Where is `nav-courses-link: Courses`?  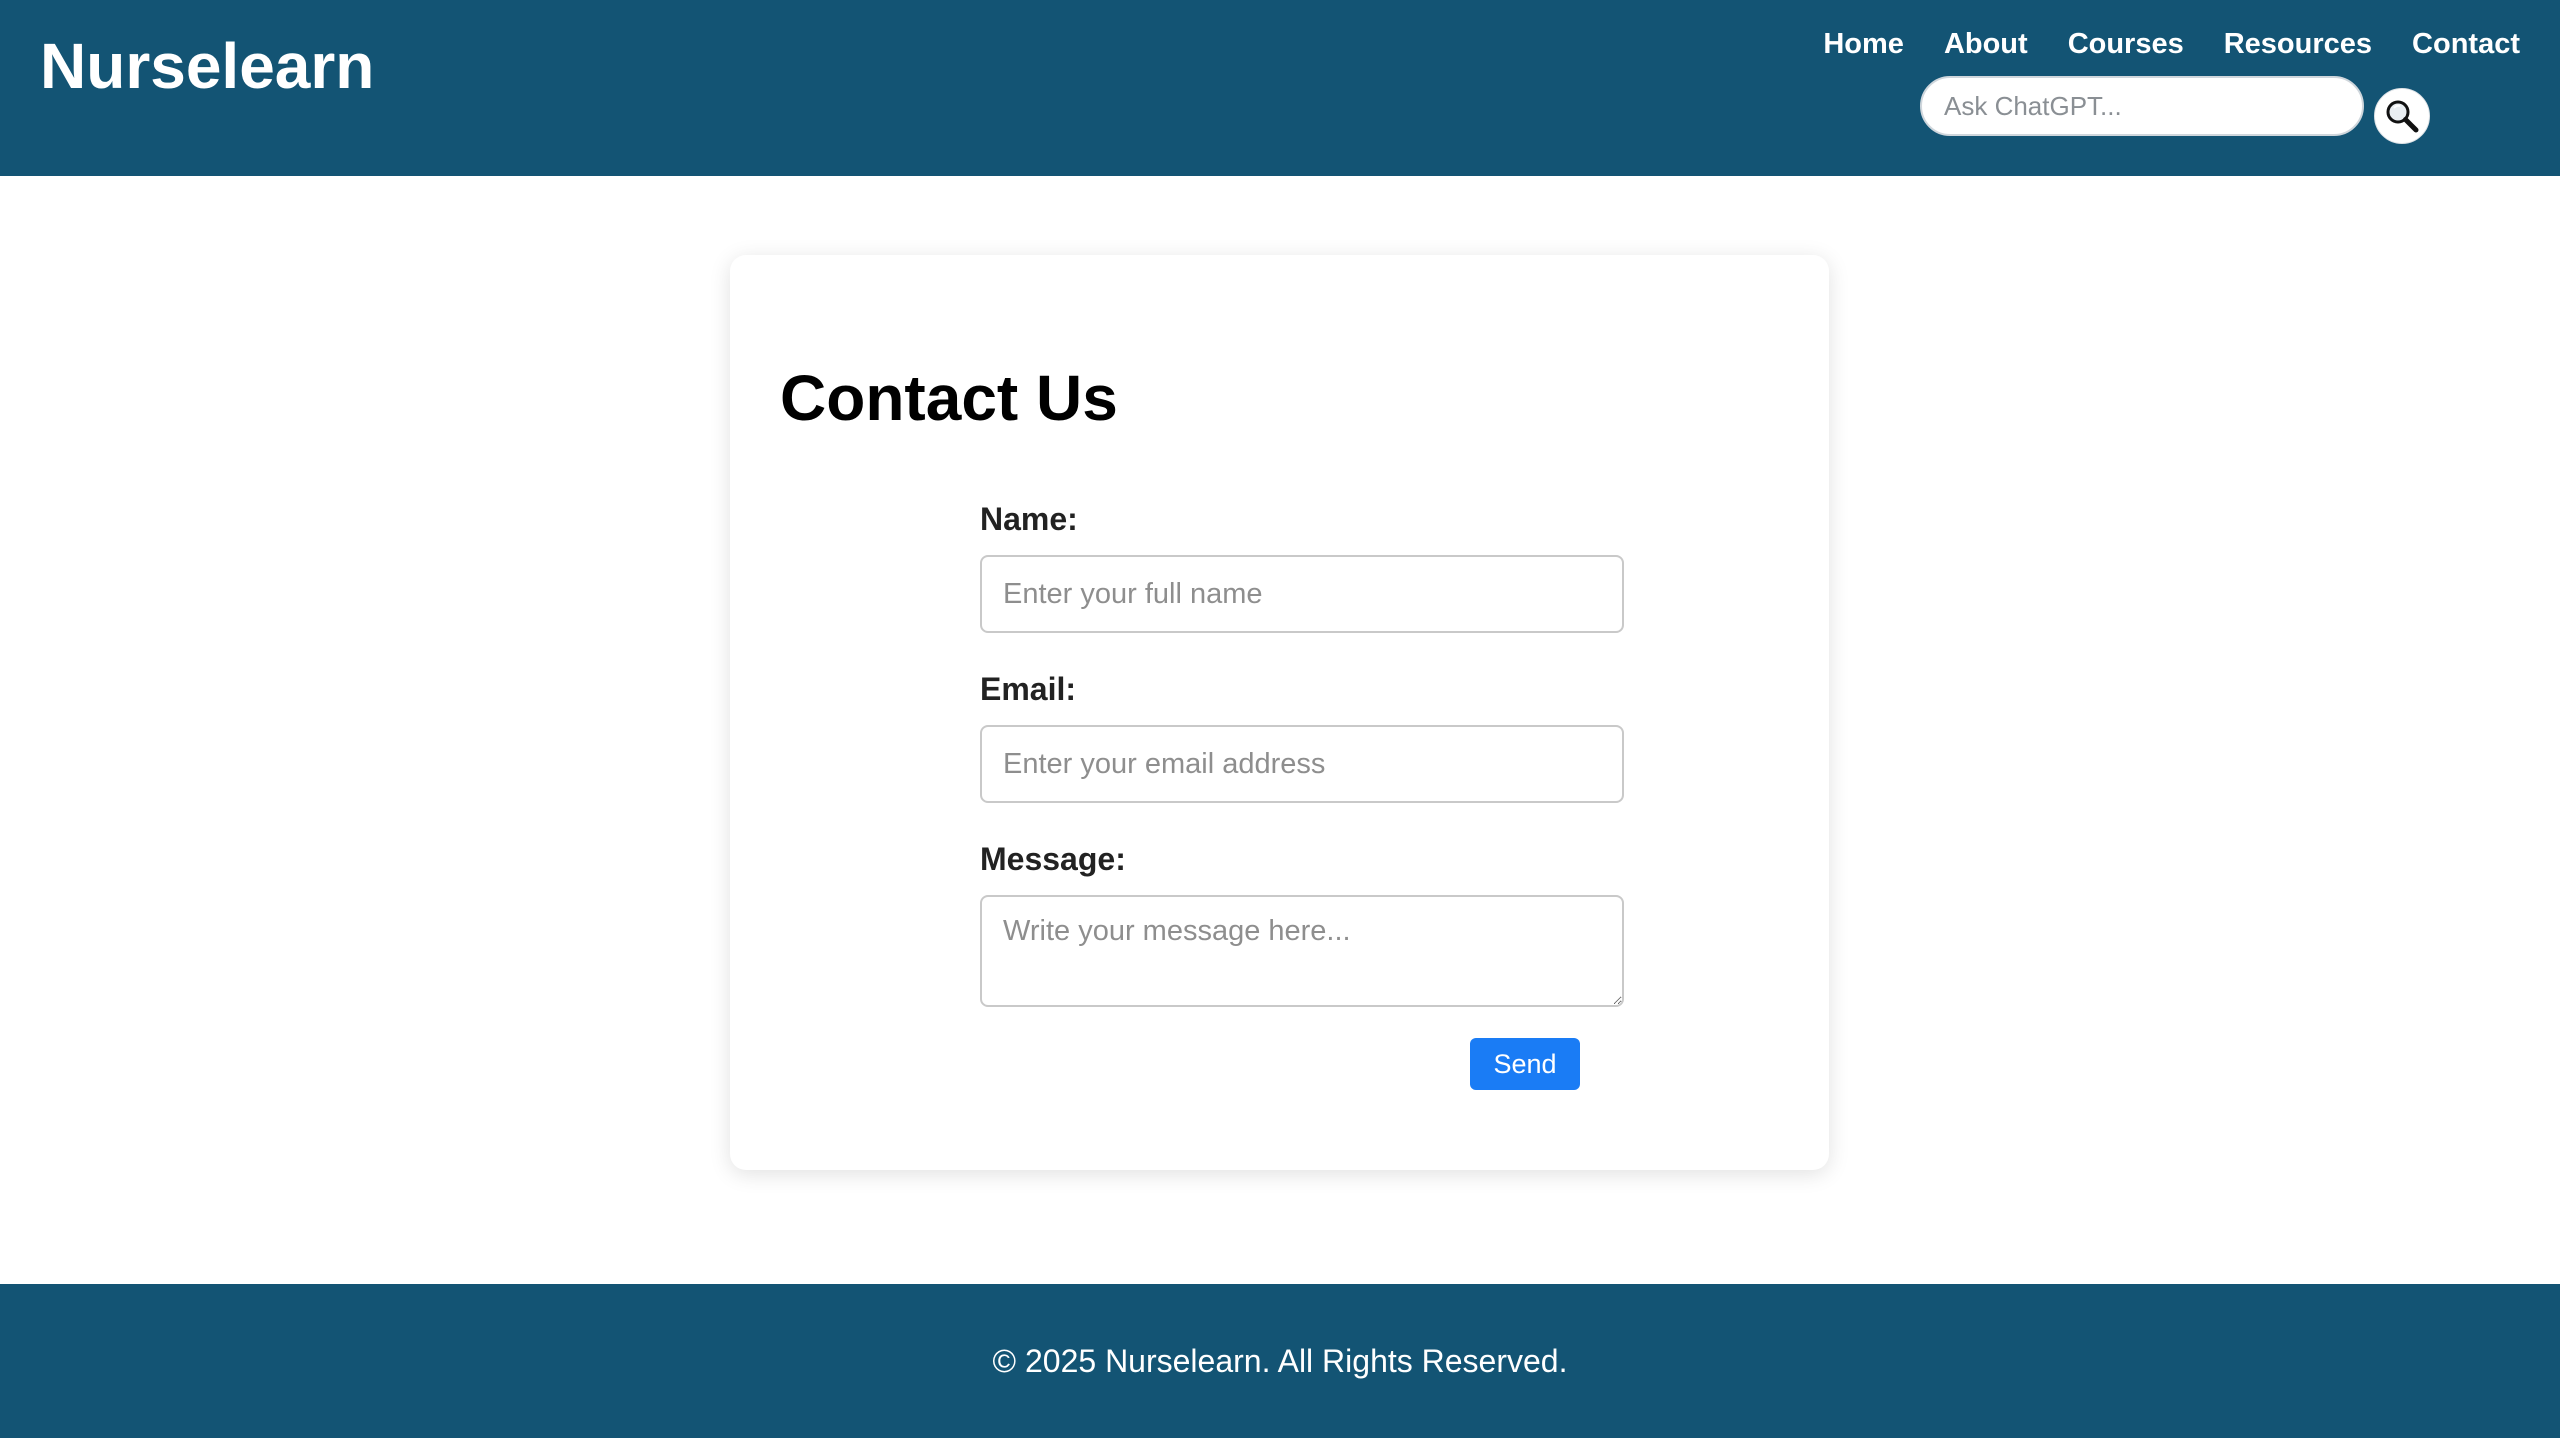 nav-courses-link: Courses is located at coordinates (2126, 44).